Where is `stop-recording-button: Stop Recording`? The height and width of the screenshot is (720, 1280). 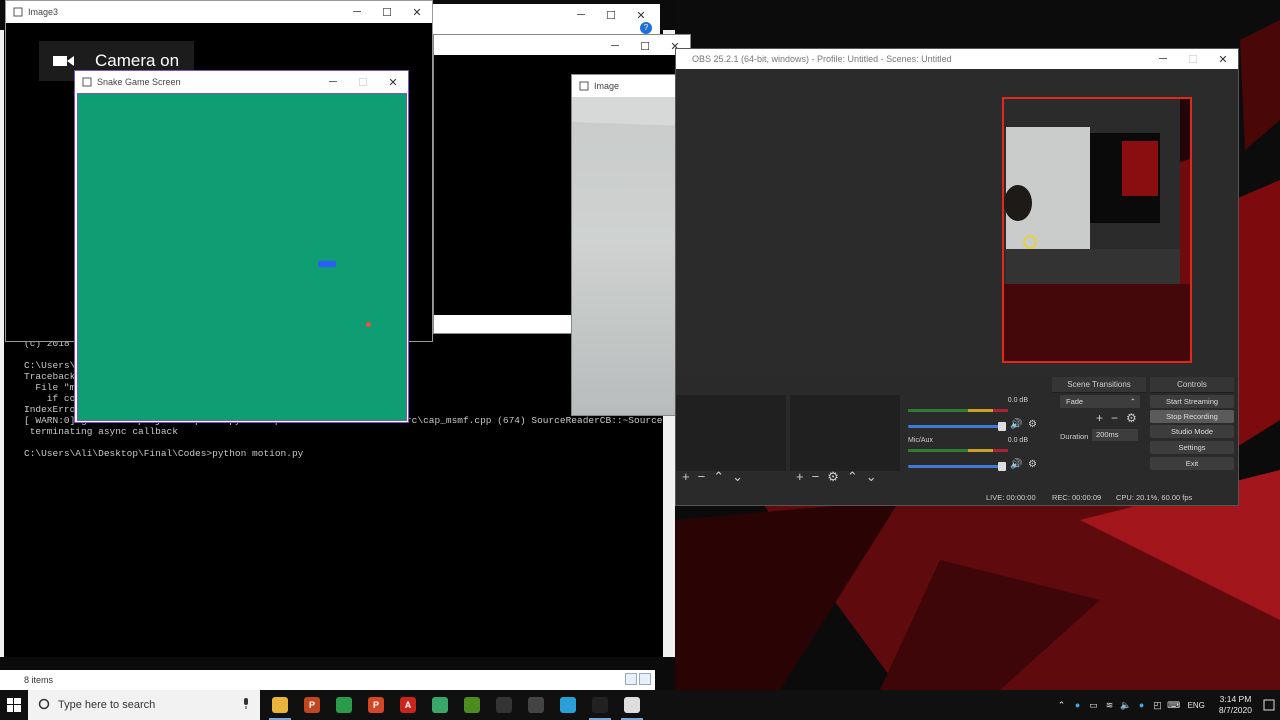 stop-recording-button: Stop Recording is located at coordinates (1192, 416).